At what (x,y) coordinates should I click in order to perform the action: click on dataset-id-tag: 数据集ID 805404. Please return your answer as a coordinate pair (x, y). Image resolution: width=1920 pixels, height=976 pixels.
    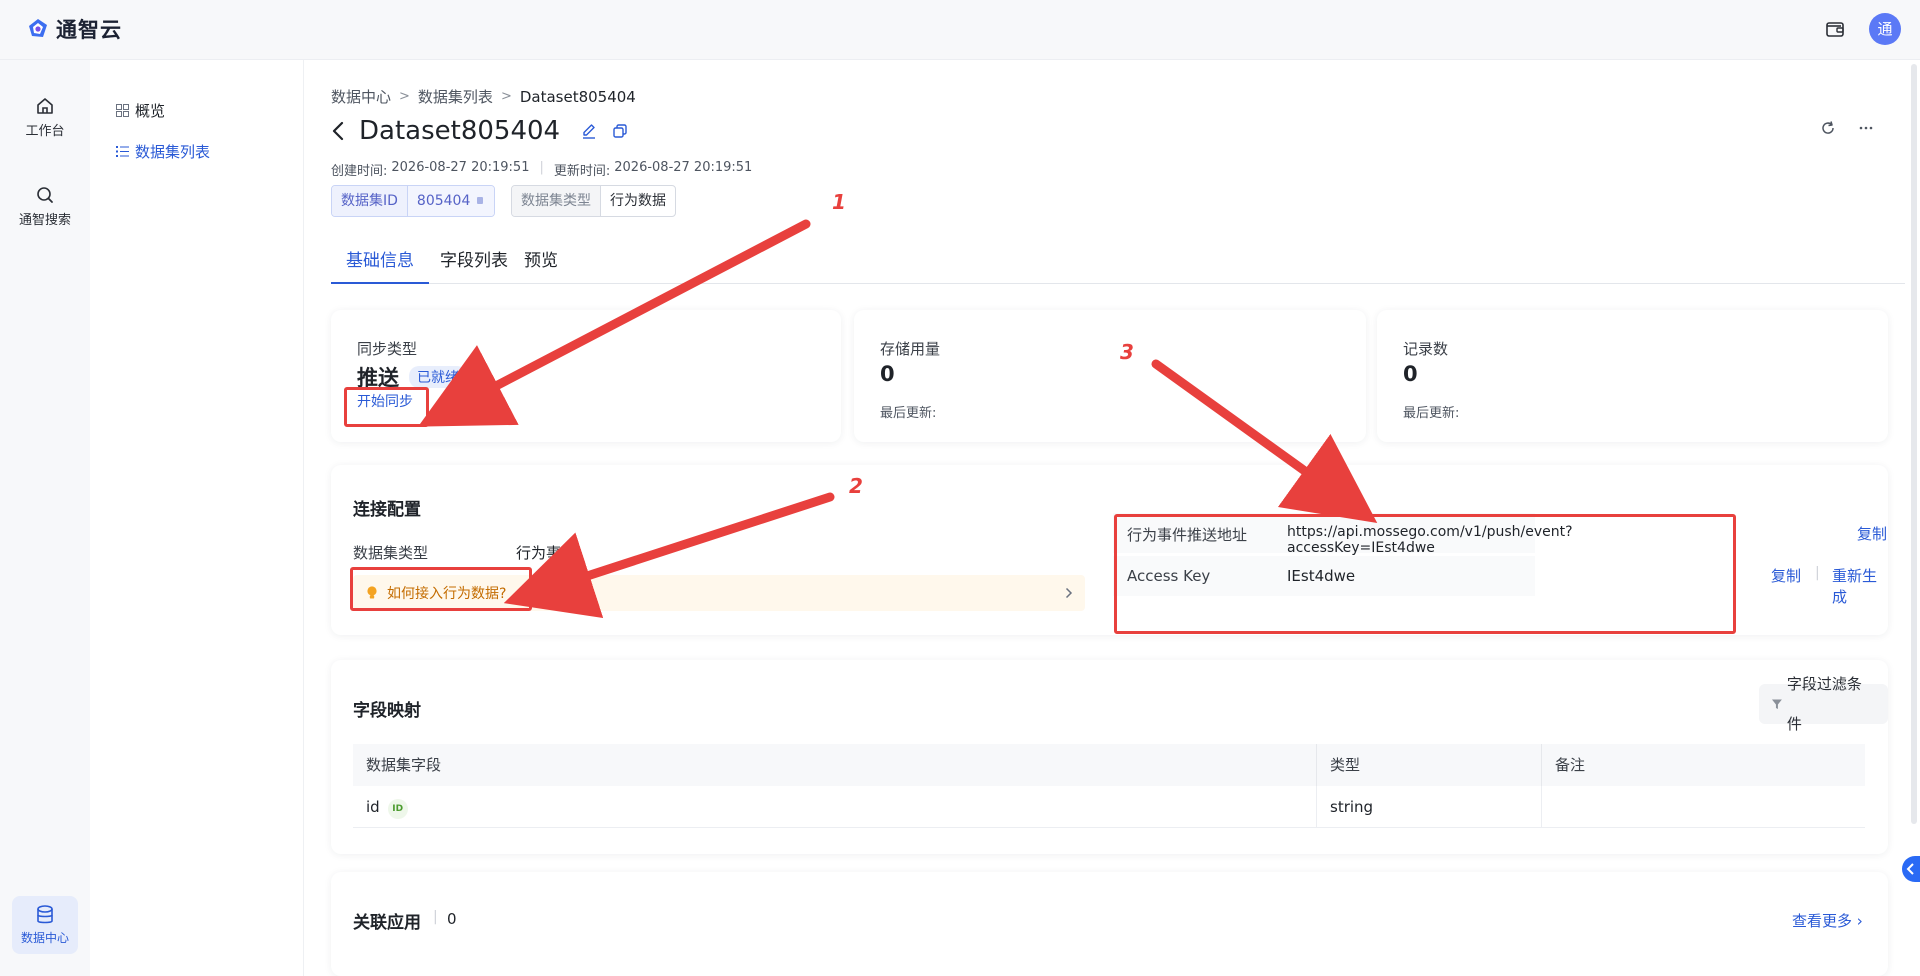
    Looking at the image, I should click on (413, 201).